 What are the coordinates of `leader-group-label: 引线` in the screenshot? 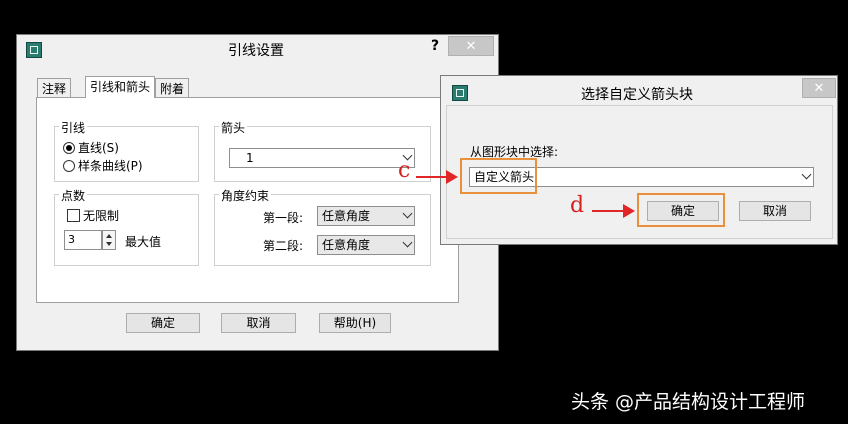 It's located at (73, 127).